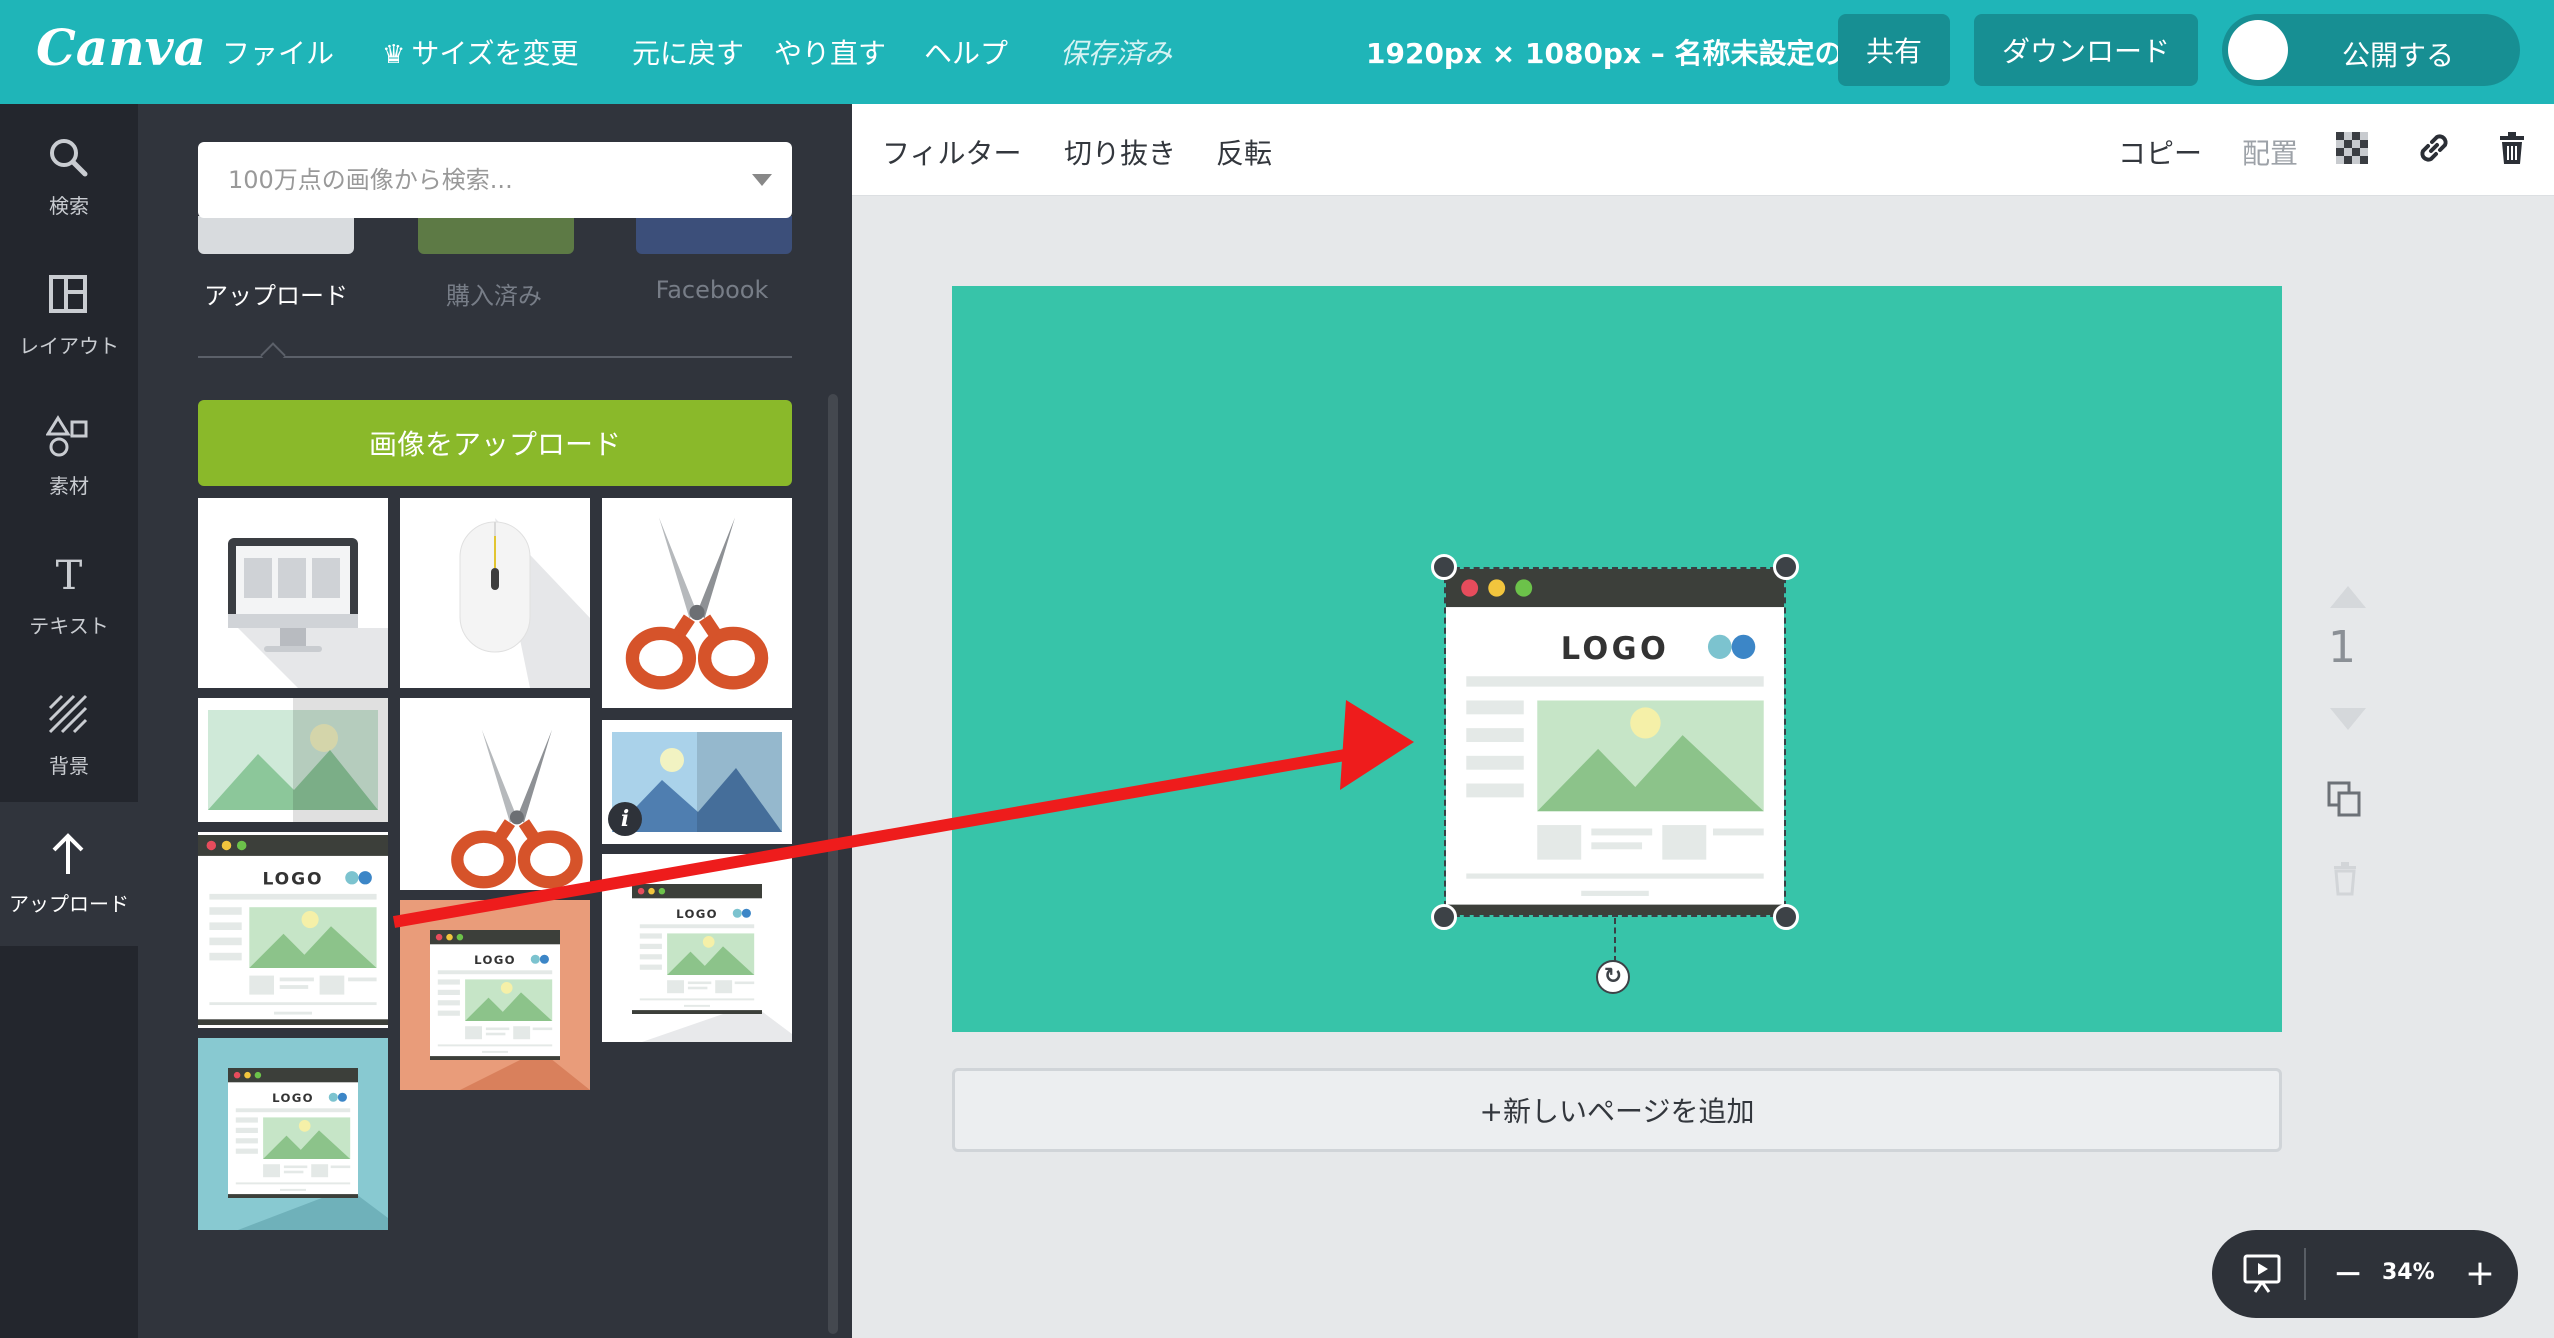 This screenshot has width=2554, height=1338. Describe the element at coordinates (1786, 567) in the screenshot. I see `resize-handle-top-right` at that location.